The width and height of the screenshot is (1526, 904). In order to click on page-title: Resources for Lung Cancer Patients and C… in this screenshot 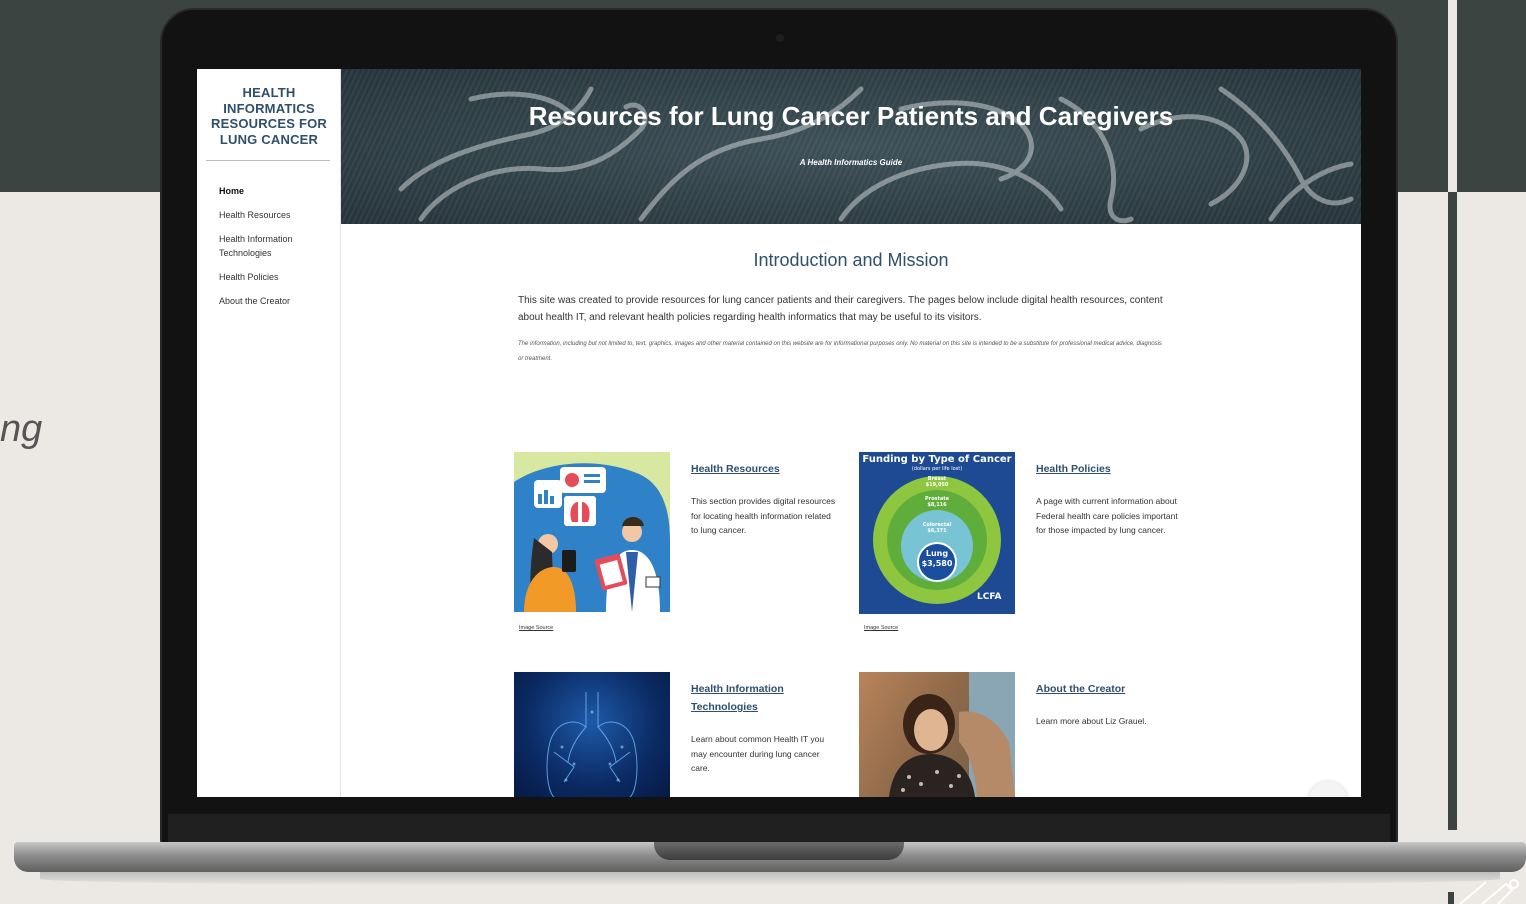, I will do `click(851, 116)`.